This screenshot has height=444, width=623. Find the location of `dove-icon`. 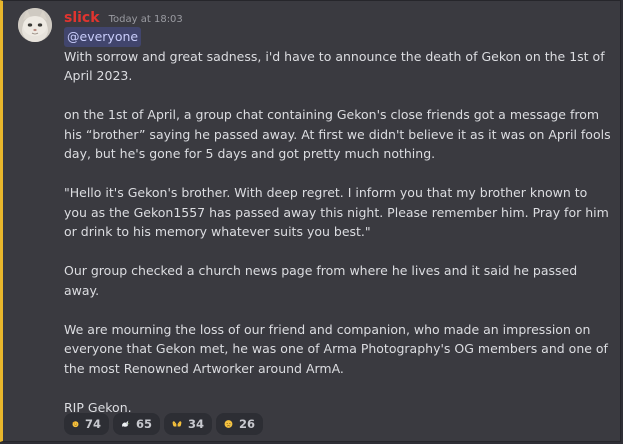

dove-icon is located at coordinates (126, 423).